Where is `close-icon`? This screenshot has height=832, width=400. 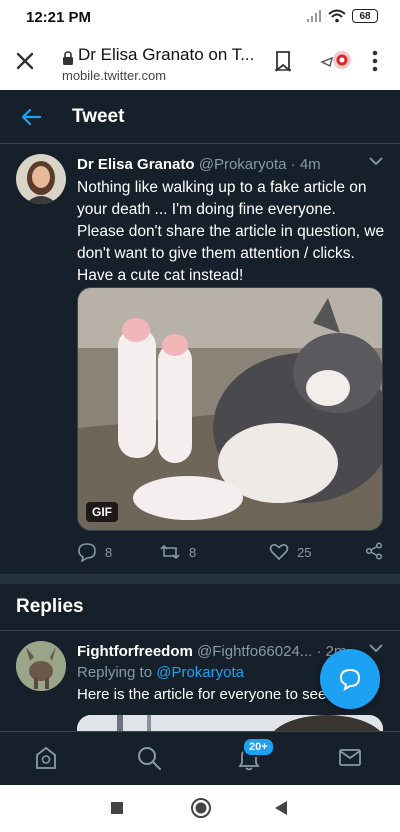
close-icon is located at coordinates (25, 61).